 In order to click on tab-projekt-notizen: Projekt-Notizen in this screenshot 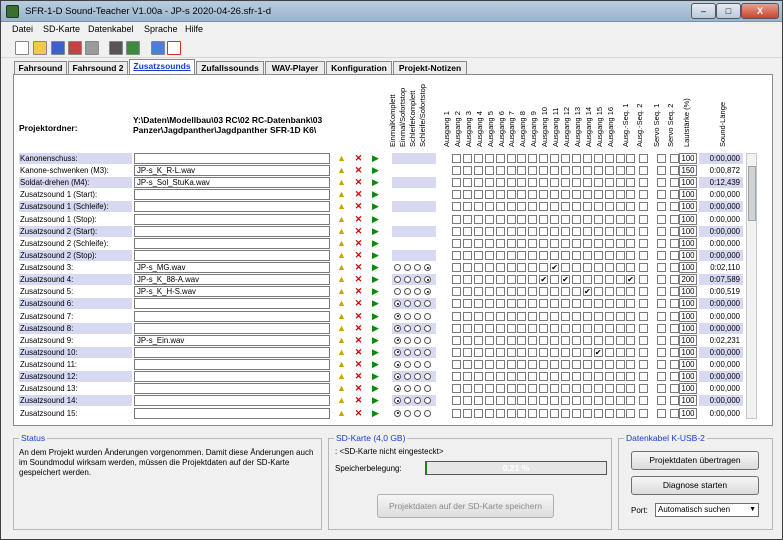, I will do `click(430, 67)`.